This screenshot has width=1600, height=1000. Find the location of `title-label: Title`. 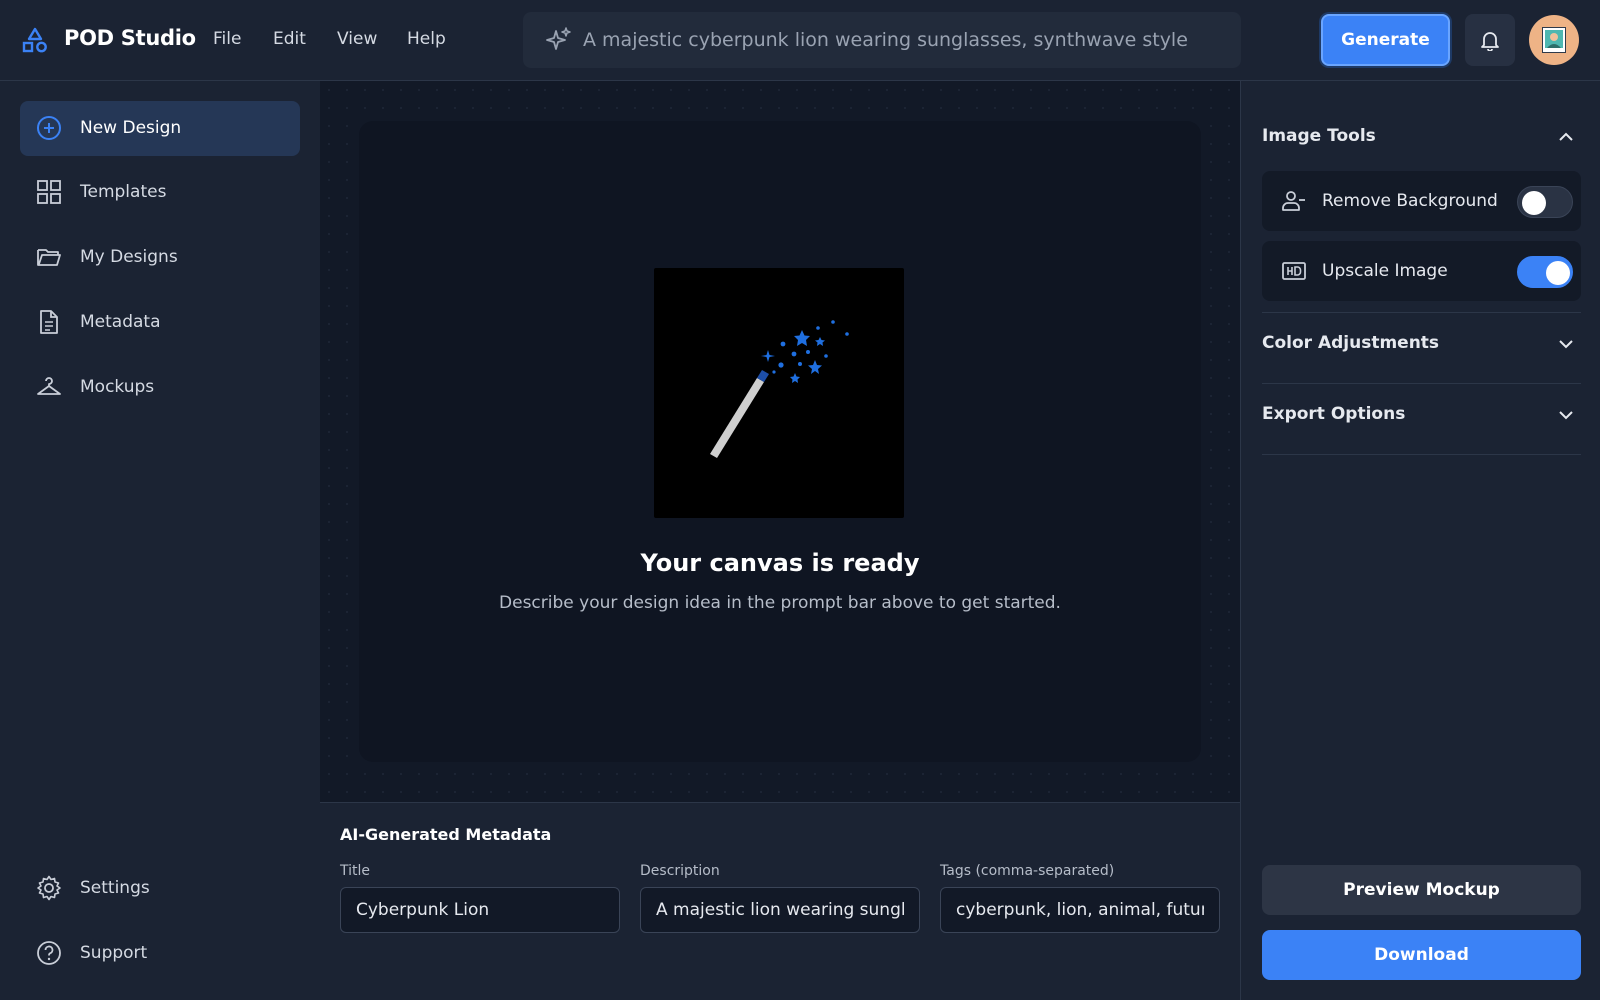

title-label: Title is located at coordinates (355, 871).